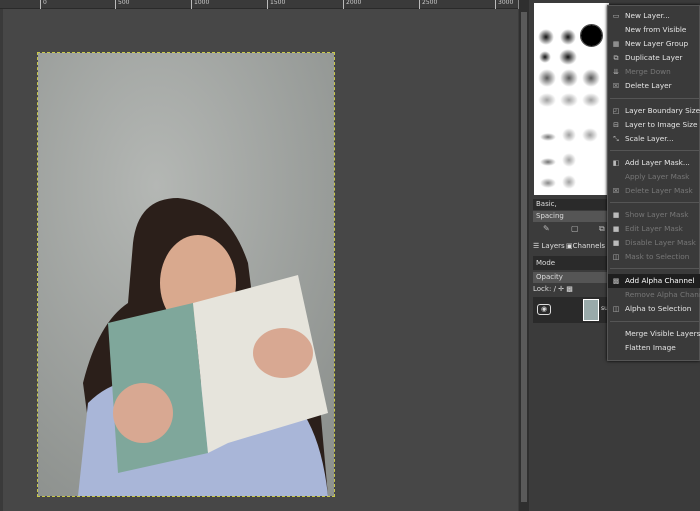 This screenshot has width=700, height=511. What do you see at coordinates (602, 229) in the screenshot?
I see `duplicate-brush-icon: ⧉` at bounding box center [602, 229].